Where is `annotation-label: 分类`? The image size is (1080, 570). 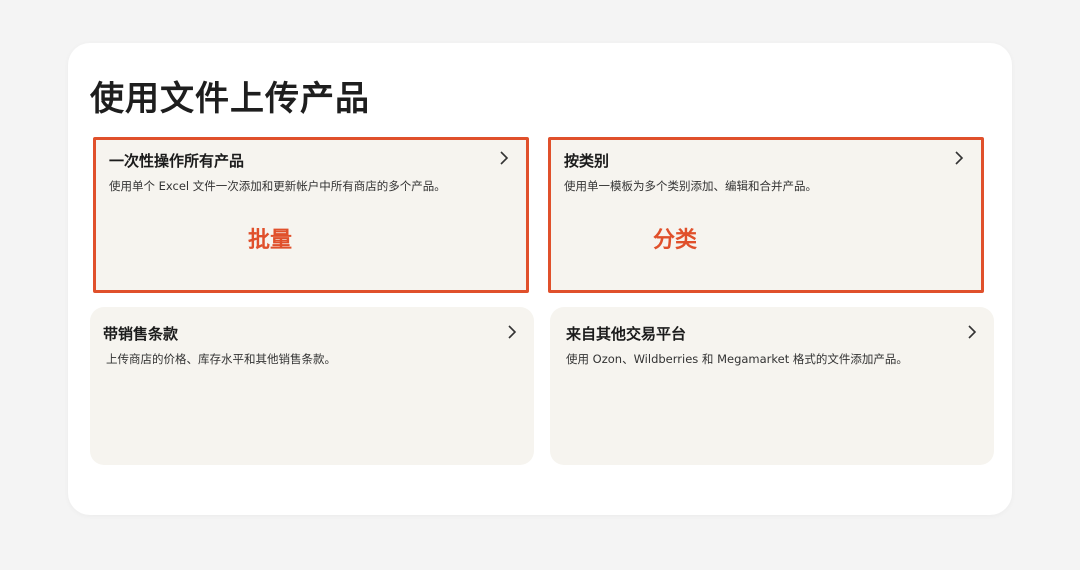 annotation-label: 分类 is located at coordinates (675, 240).